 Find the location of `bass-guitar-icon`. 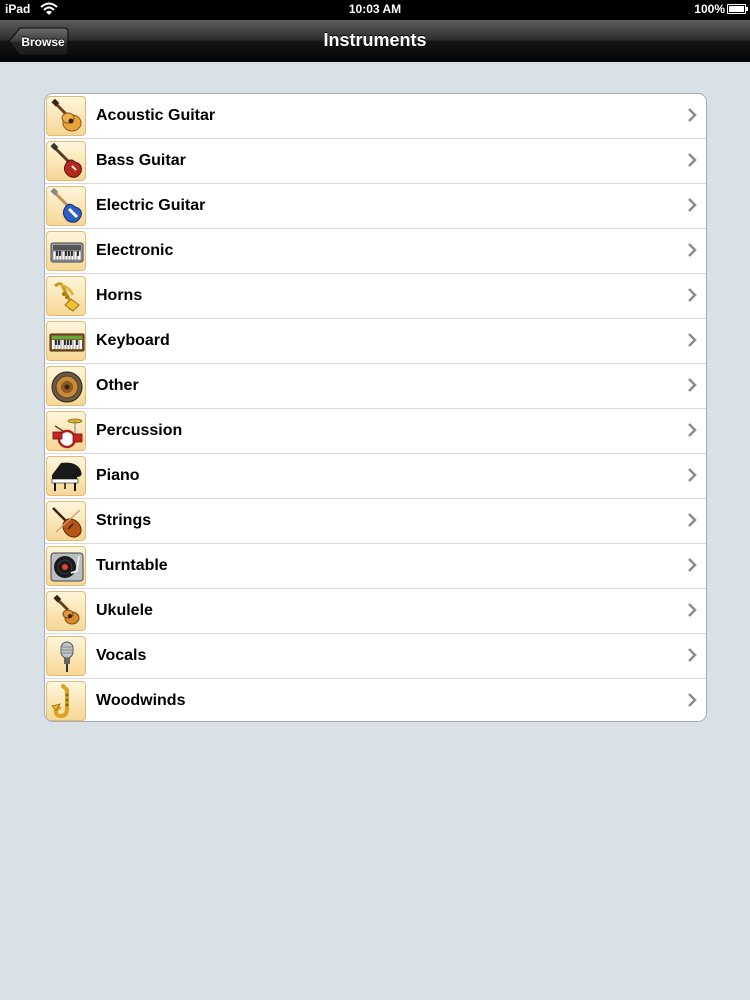

bass-guitar-icon is located at coordinates (66, 161).